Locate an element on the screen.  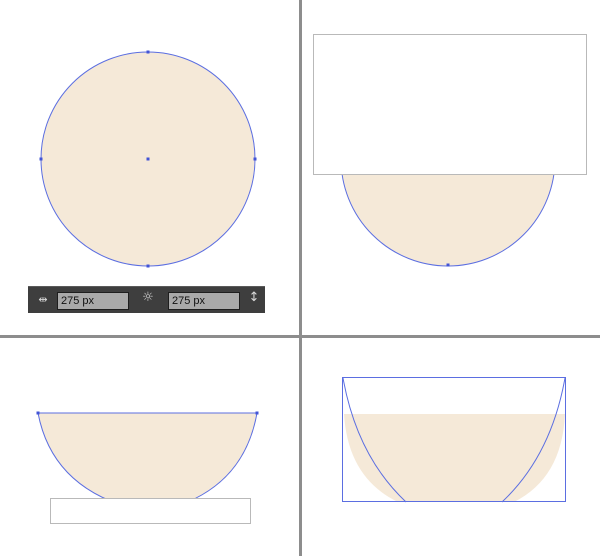
step-1-canvas is located at coordinates (148, 159).